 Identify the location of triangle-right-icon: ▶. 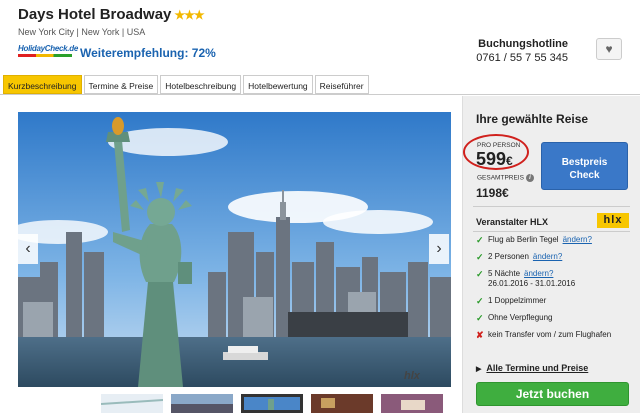
(479, 369).